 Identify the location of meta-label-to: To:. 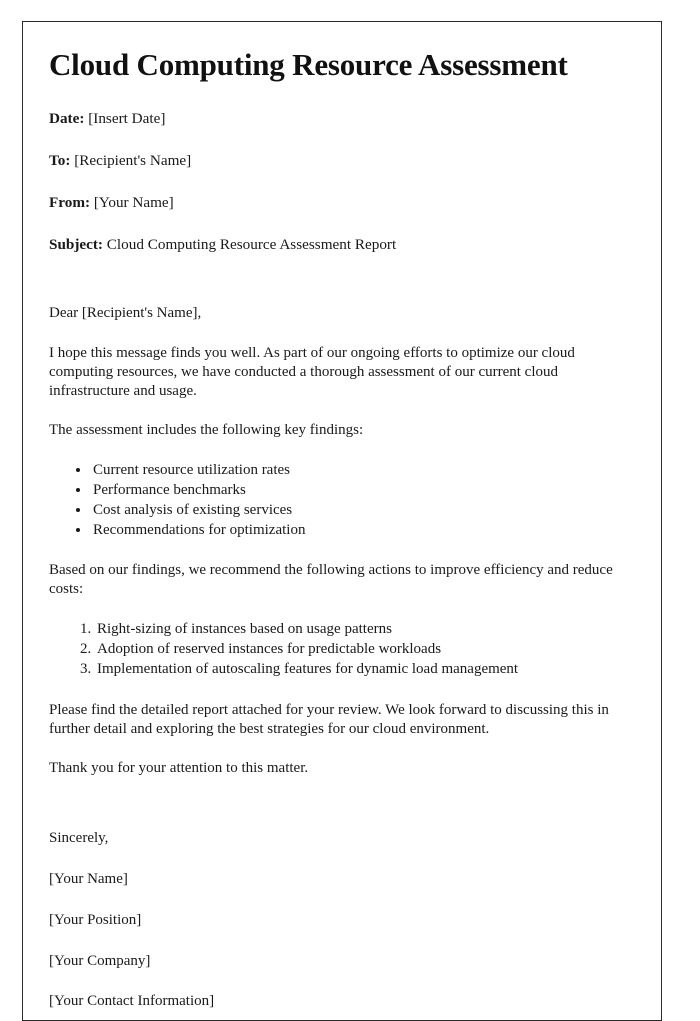
(60, 160).